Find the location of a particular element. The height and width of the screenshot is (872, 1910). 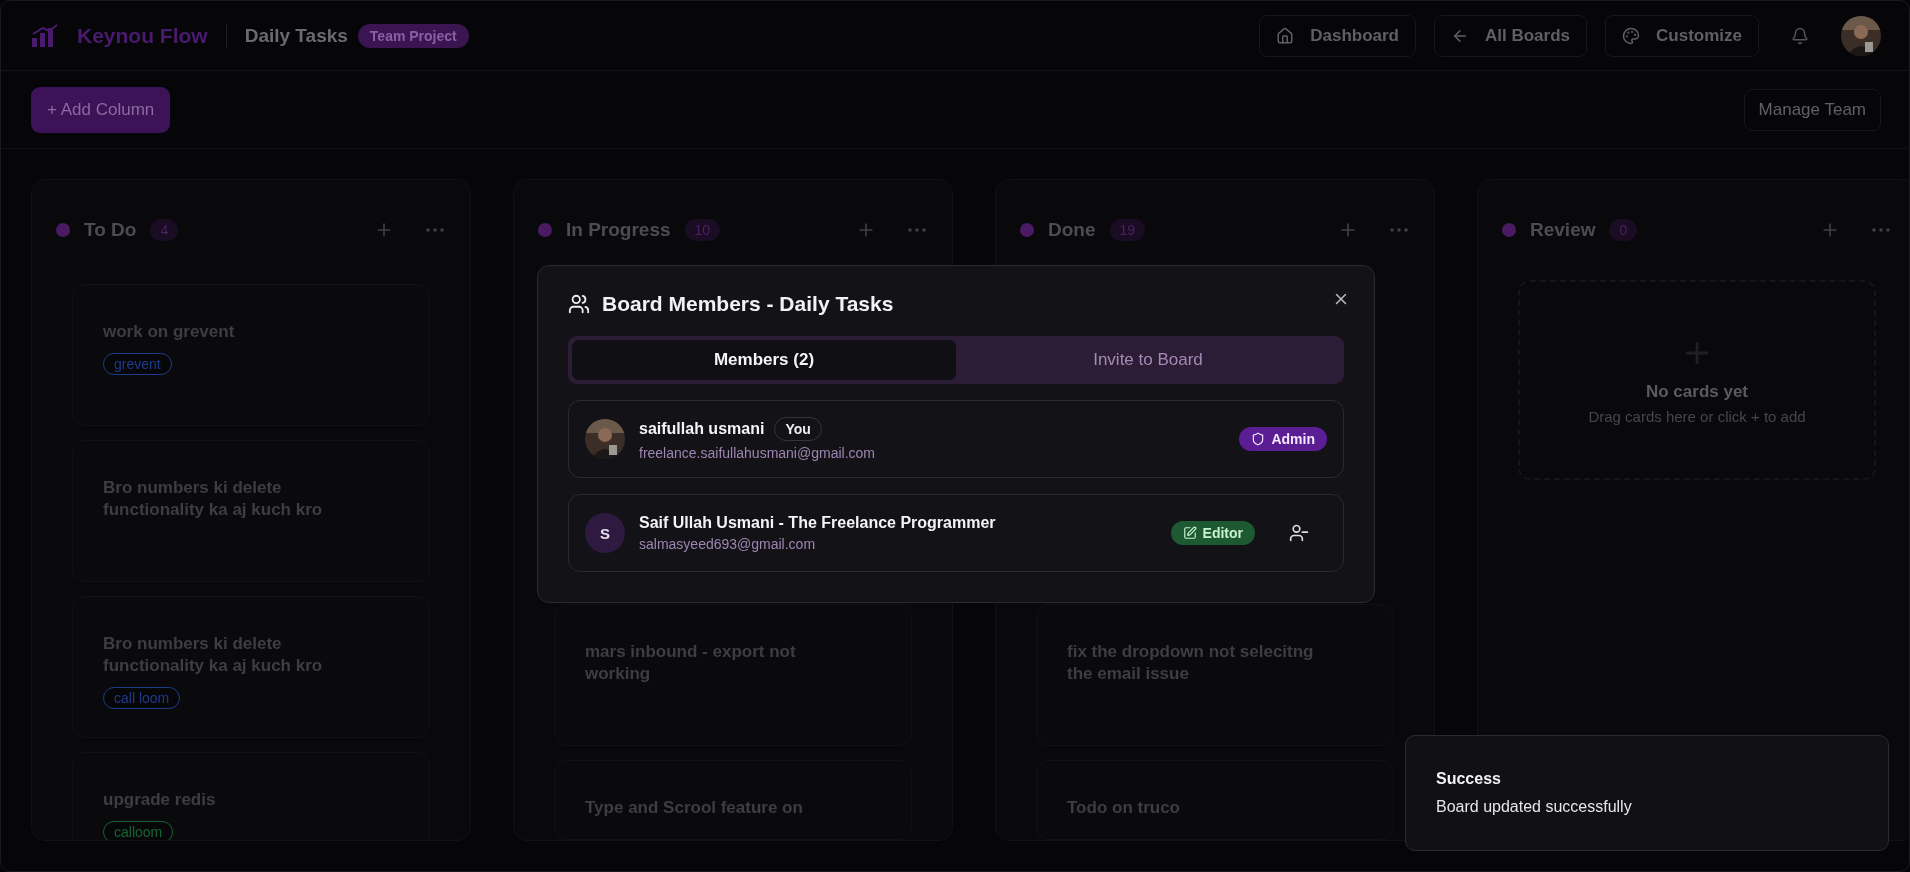

empty-title: No cards yet is located at coordinates (1696, 391).